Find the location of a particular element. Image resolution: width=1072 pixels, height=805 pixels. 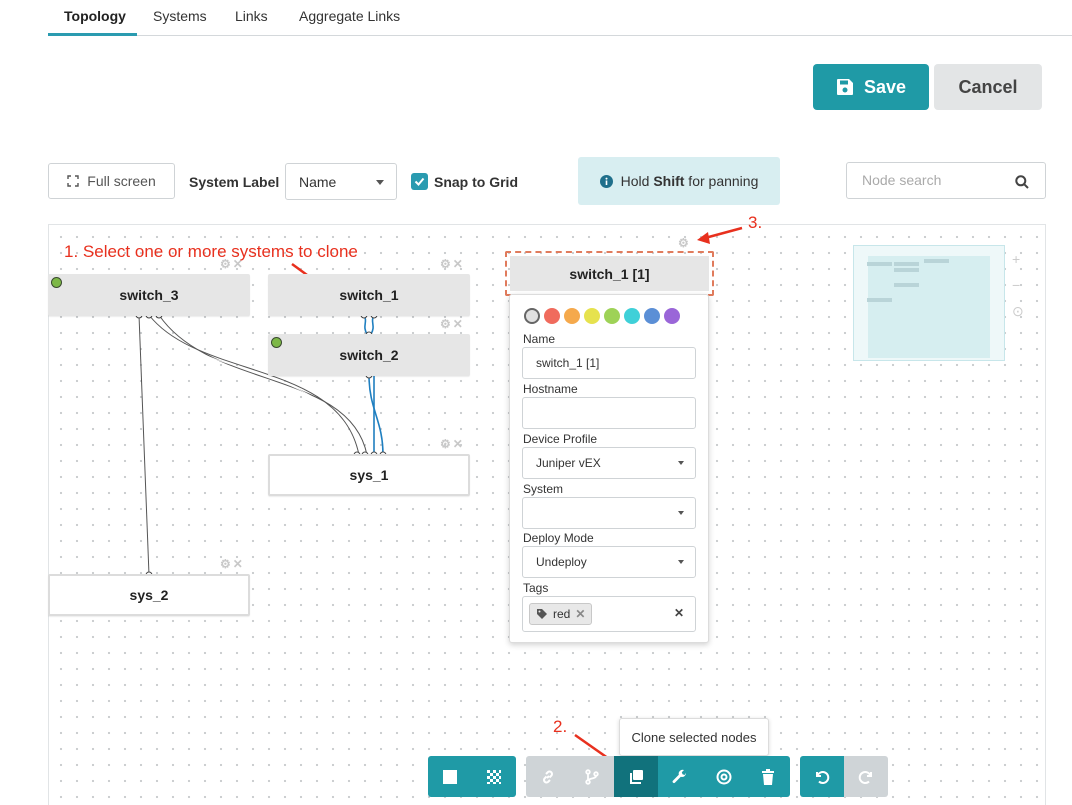

color-picker is located at coordinates (602, 316).